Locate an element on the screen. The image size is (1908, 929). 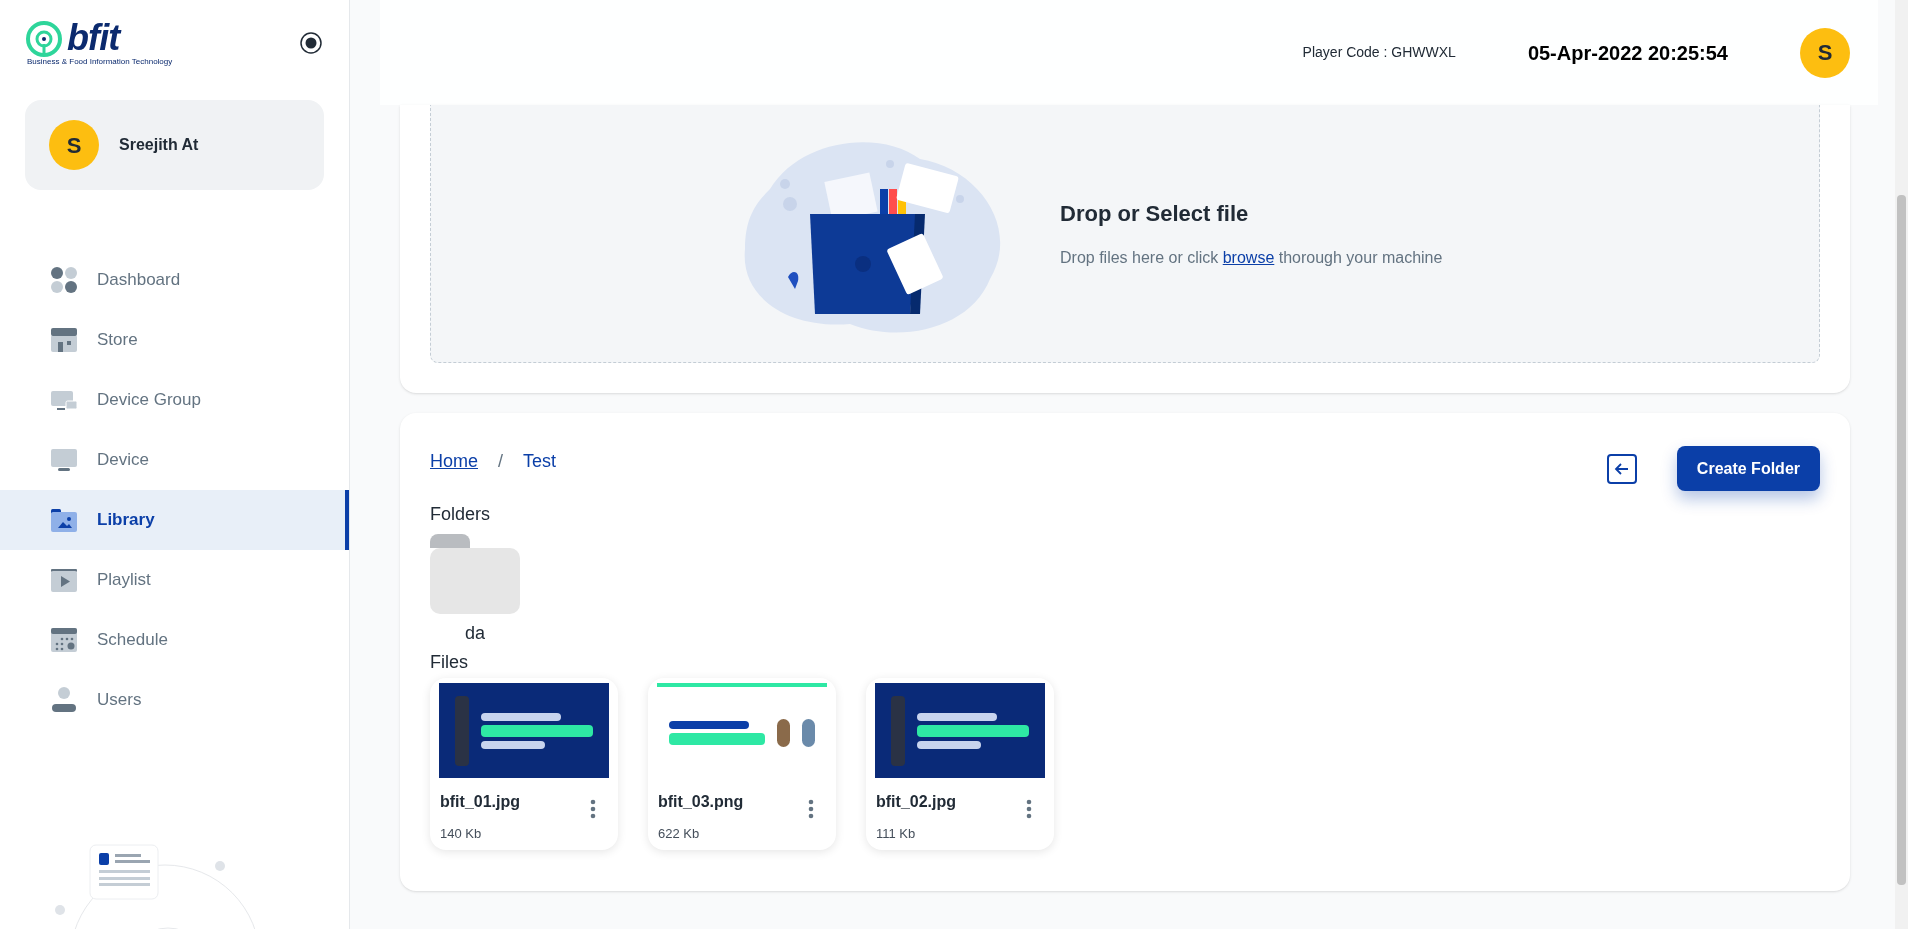
folder-item: da is located at coordinates (475, 590).